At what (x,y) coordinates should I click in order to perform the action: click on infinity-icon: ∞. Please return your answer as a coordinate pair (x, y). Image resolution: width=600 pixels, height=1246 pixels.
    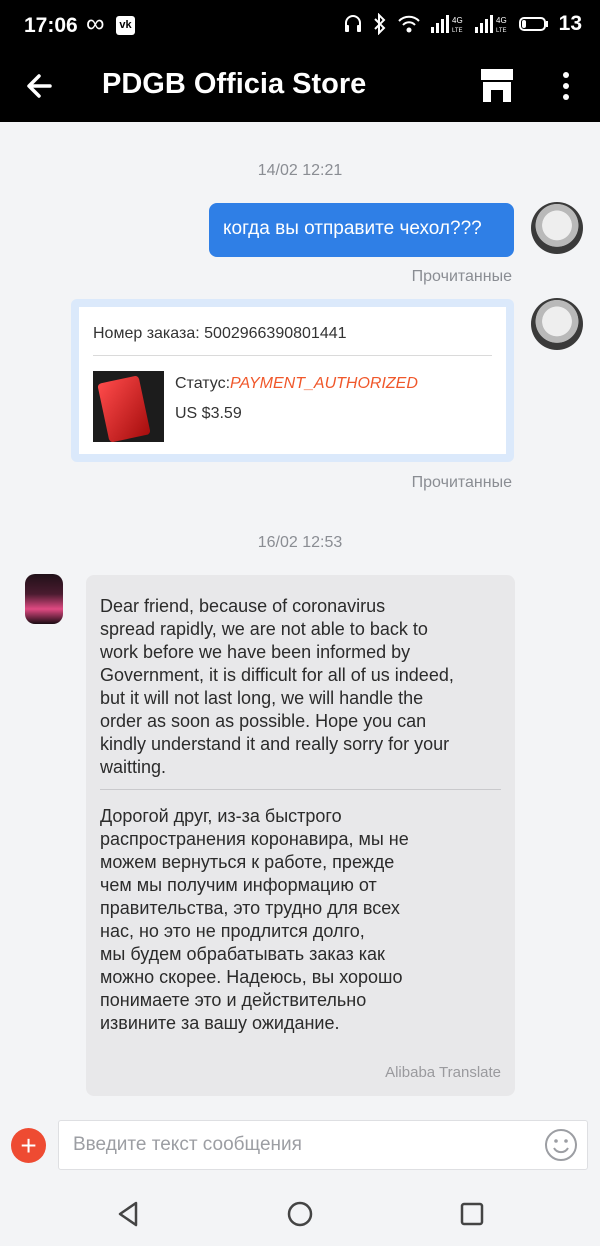
    Looking at the image, I should click on (95, 23).